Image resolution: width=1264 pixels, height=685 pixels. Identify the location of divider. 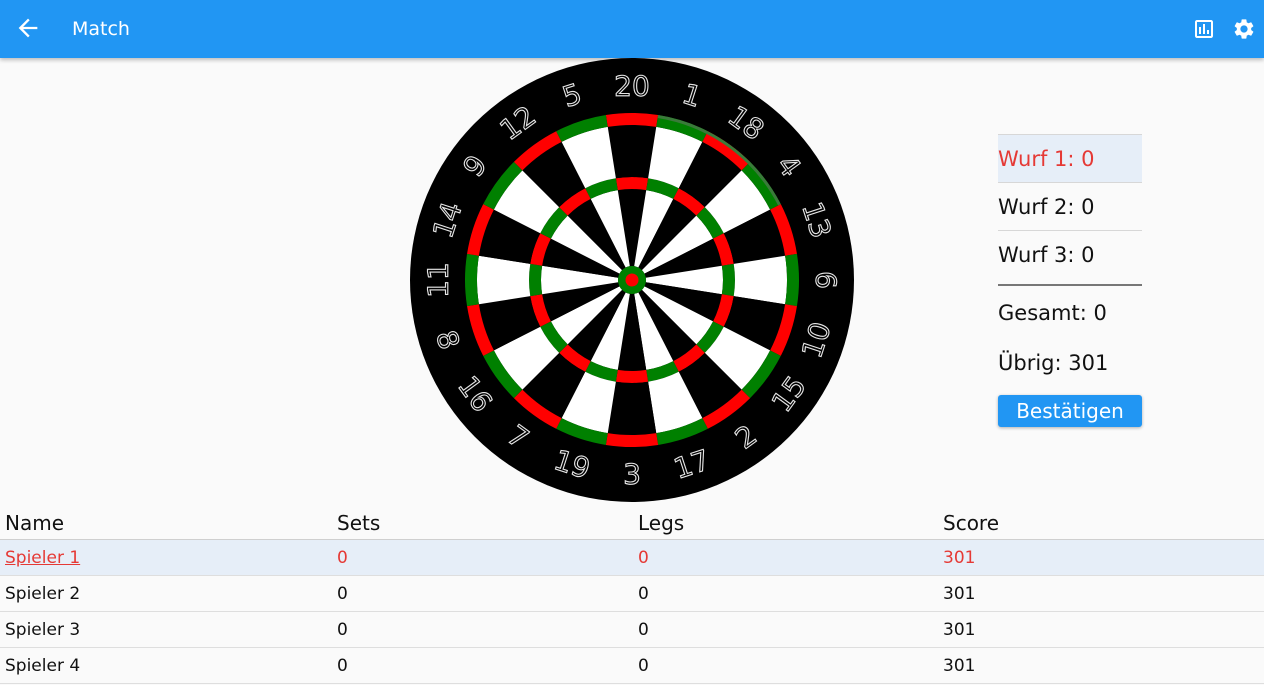
(1070, 285).